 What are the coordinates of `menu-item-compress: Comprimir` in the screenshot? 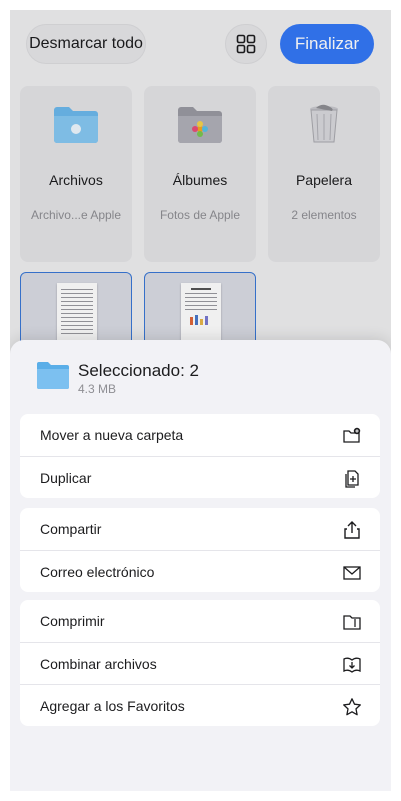 It's located at (200, 621).